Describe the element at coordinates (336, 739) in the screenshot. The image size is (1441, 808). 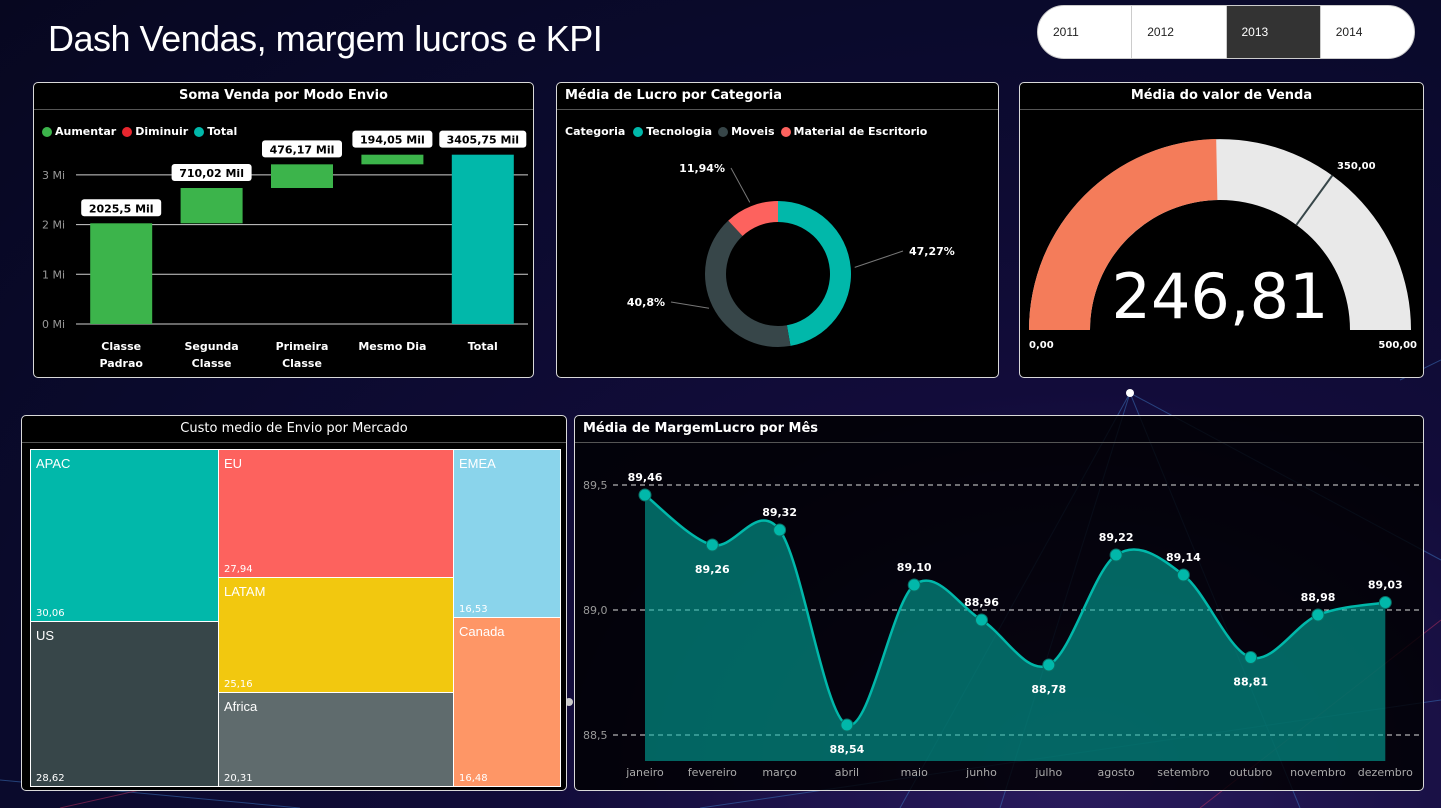
I see `treemap-cell-africa: Africa 20,31` at that location.